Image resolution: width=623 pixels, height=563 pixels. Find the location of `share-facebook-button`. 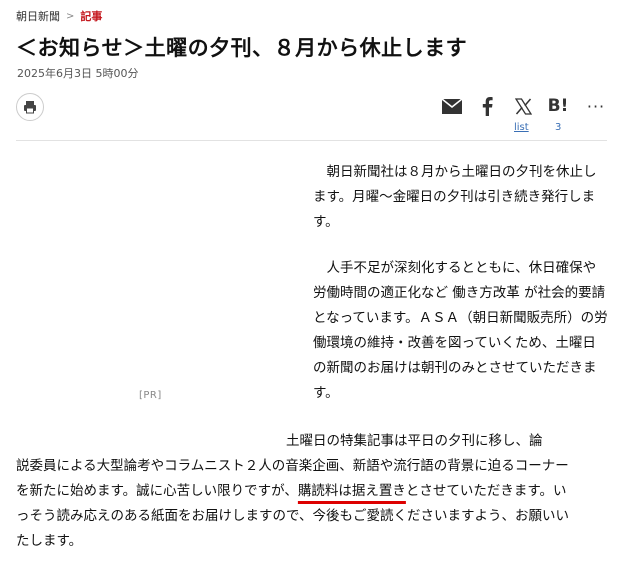

share-facebook-button is located at coordinates (487, 106).